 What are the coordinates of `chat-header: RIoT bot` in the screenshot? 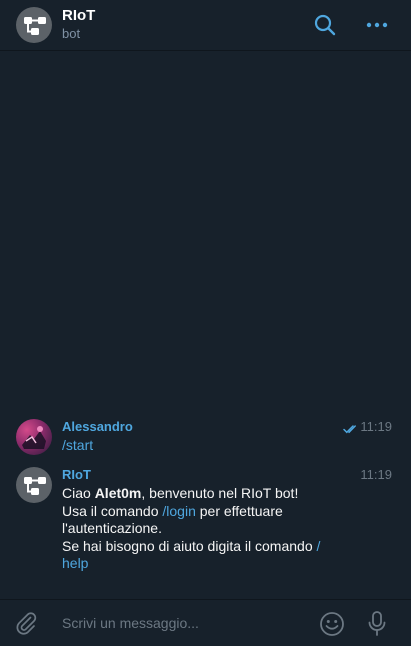 It's located at (205, 25).